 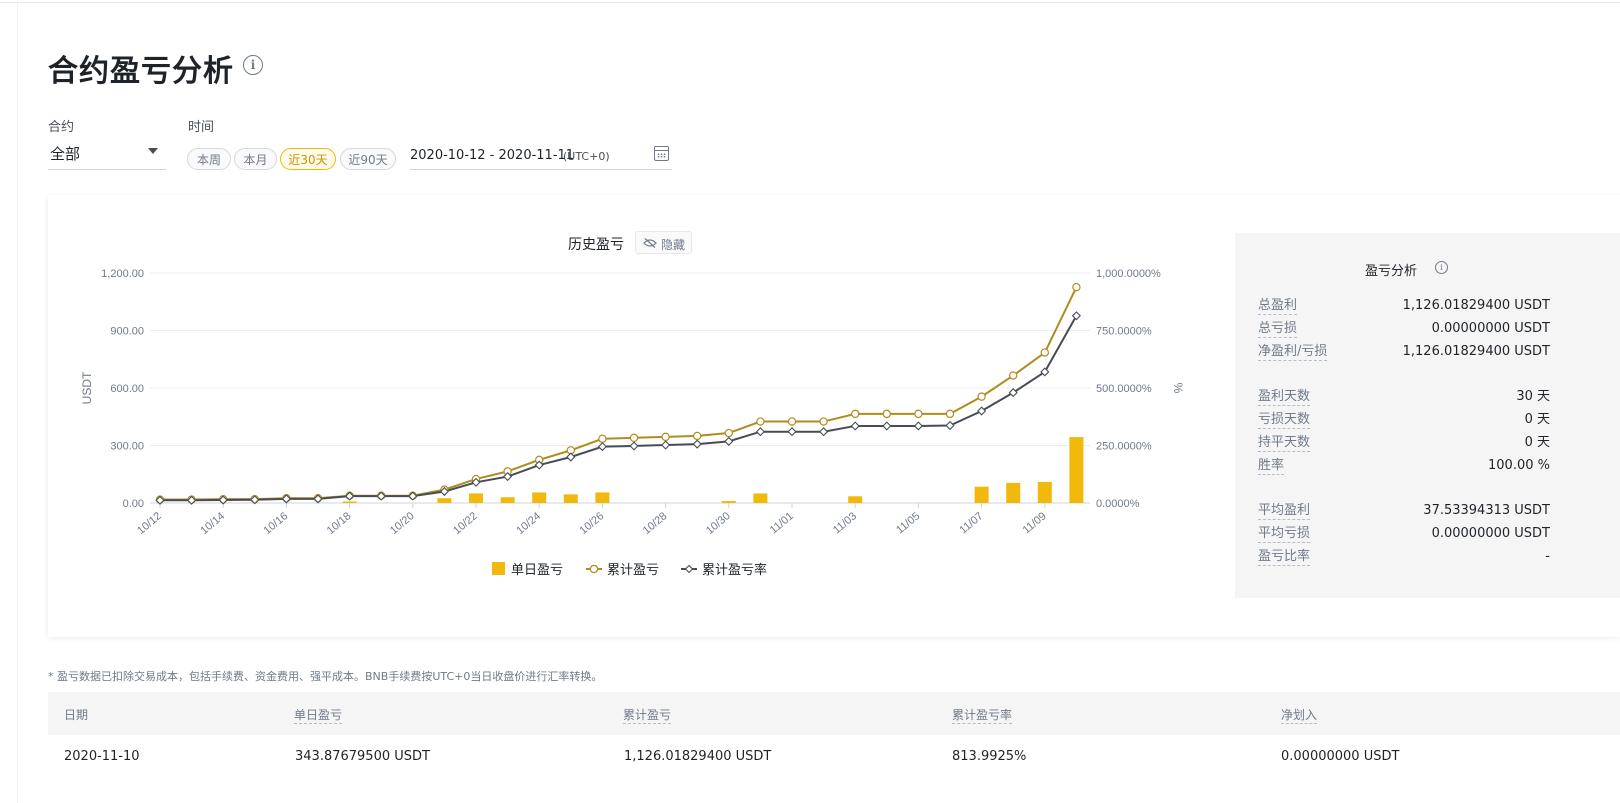 What do you see at coordinates (1404, 467) in the screenshot?
I see `stat-row: 胜率 100.00 %` at bounding box center [1404, 467].